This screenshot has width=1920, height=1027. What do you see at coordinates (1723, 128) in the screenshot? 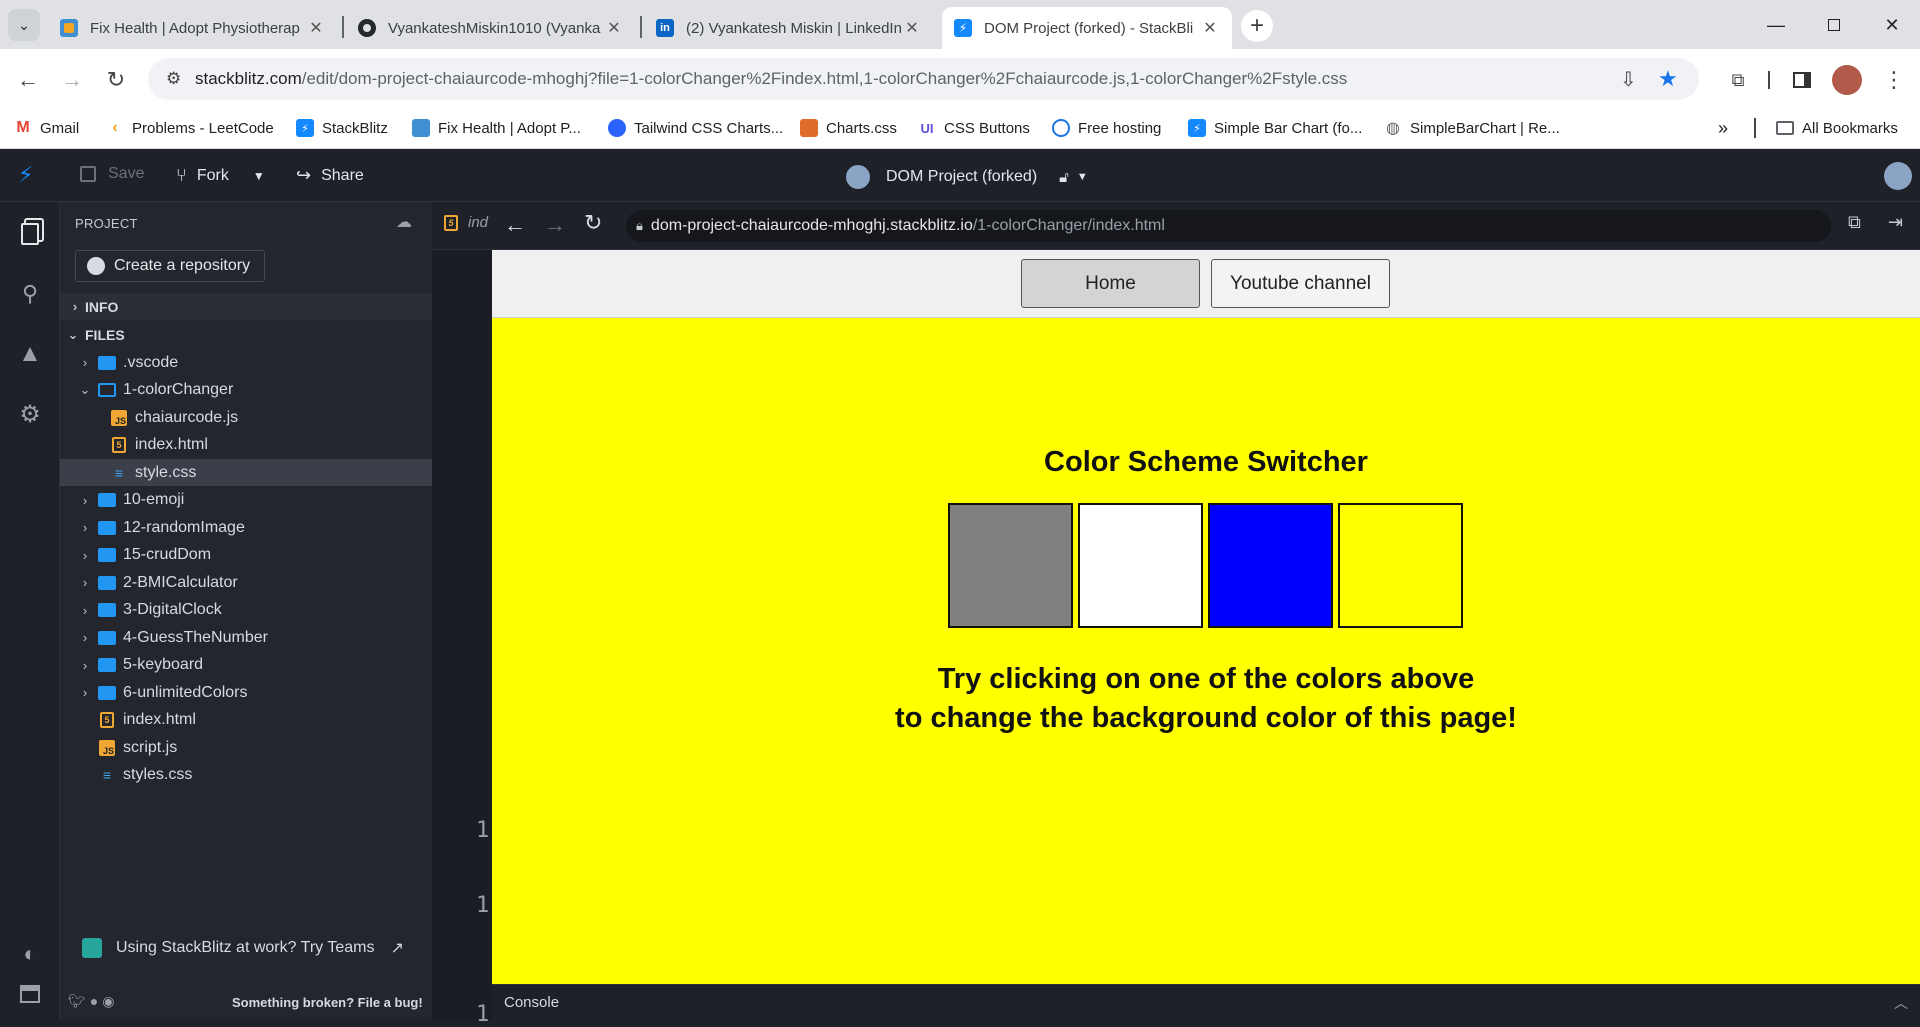
I see `more-bookmarks-button: »` at bounding box center [1723, 128].